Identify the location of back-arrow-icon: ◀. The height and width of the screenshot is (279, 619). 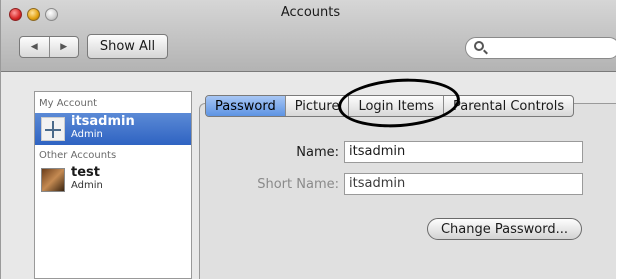
(34, 47).